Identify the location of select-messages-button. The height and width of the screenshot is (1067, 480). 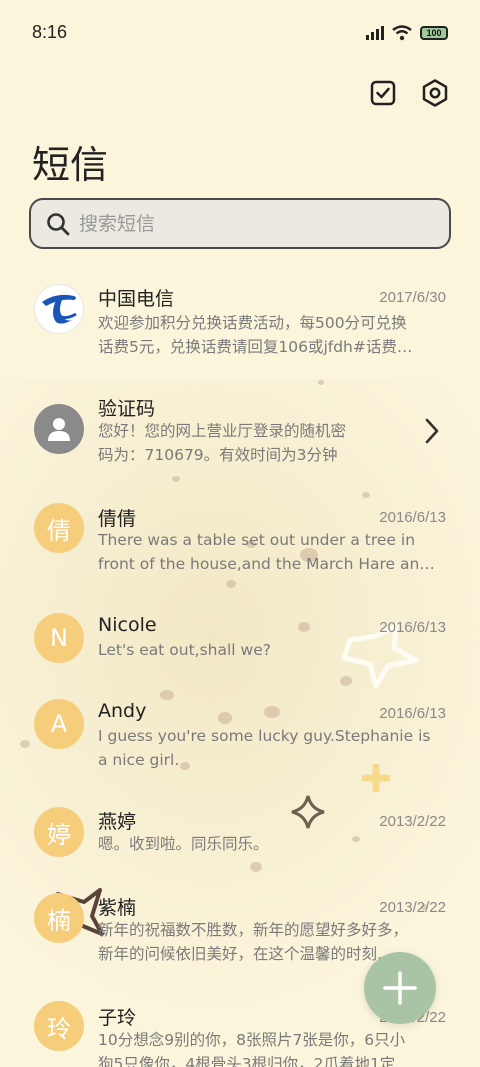
(383, 93).